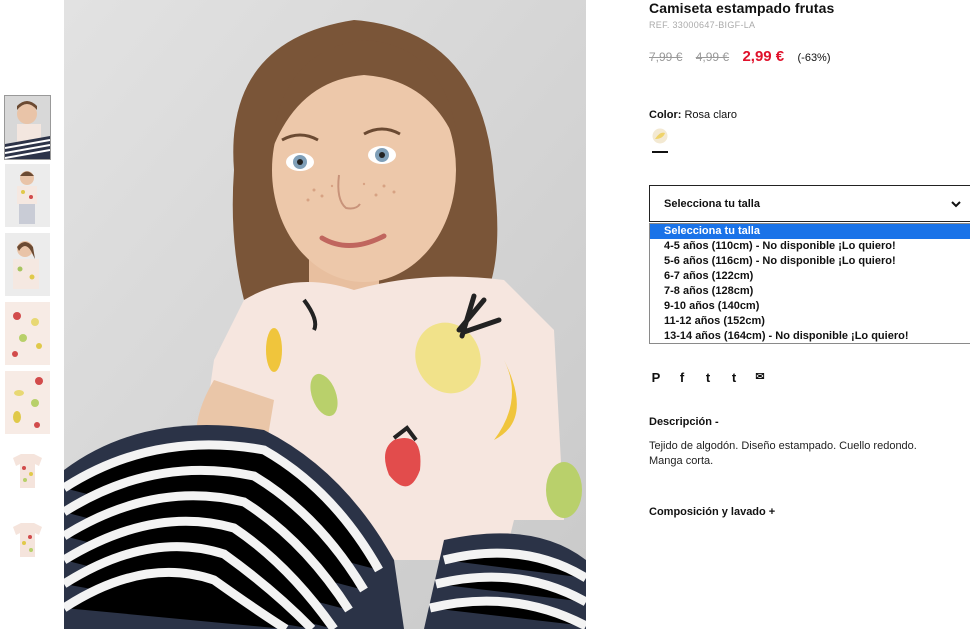 The image size is (970, 629). Describe the element at coordinates (742, 8) in the screenshot. I see `product-title: Camiseta estampado frutas` at that location.